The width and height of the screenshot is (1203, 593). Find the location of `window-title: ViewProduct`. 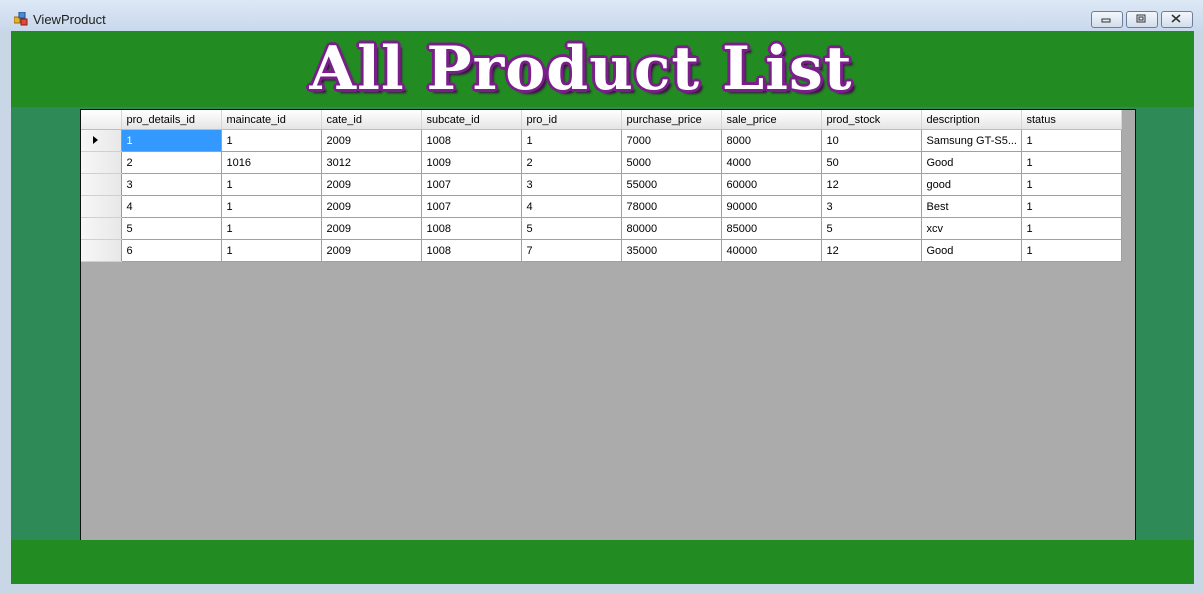

window-title: ViewProduct is located at coordinates (69, 19).